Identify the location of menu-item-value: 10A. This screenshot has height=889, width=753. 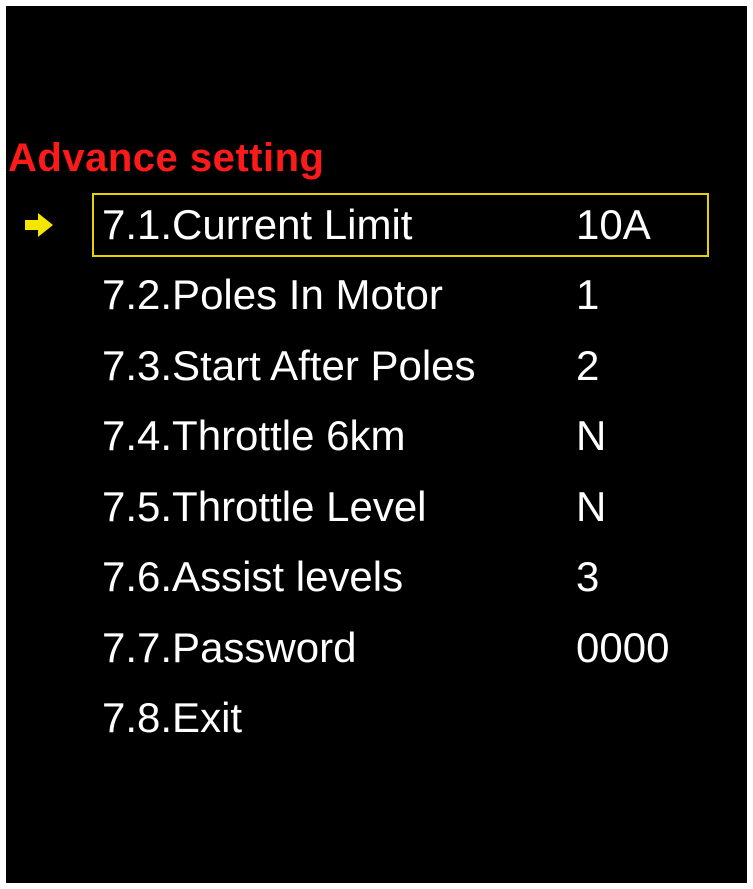
(613, 224).